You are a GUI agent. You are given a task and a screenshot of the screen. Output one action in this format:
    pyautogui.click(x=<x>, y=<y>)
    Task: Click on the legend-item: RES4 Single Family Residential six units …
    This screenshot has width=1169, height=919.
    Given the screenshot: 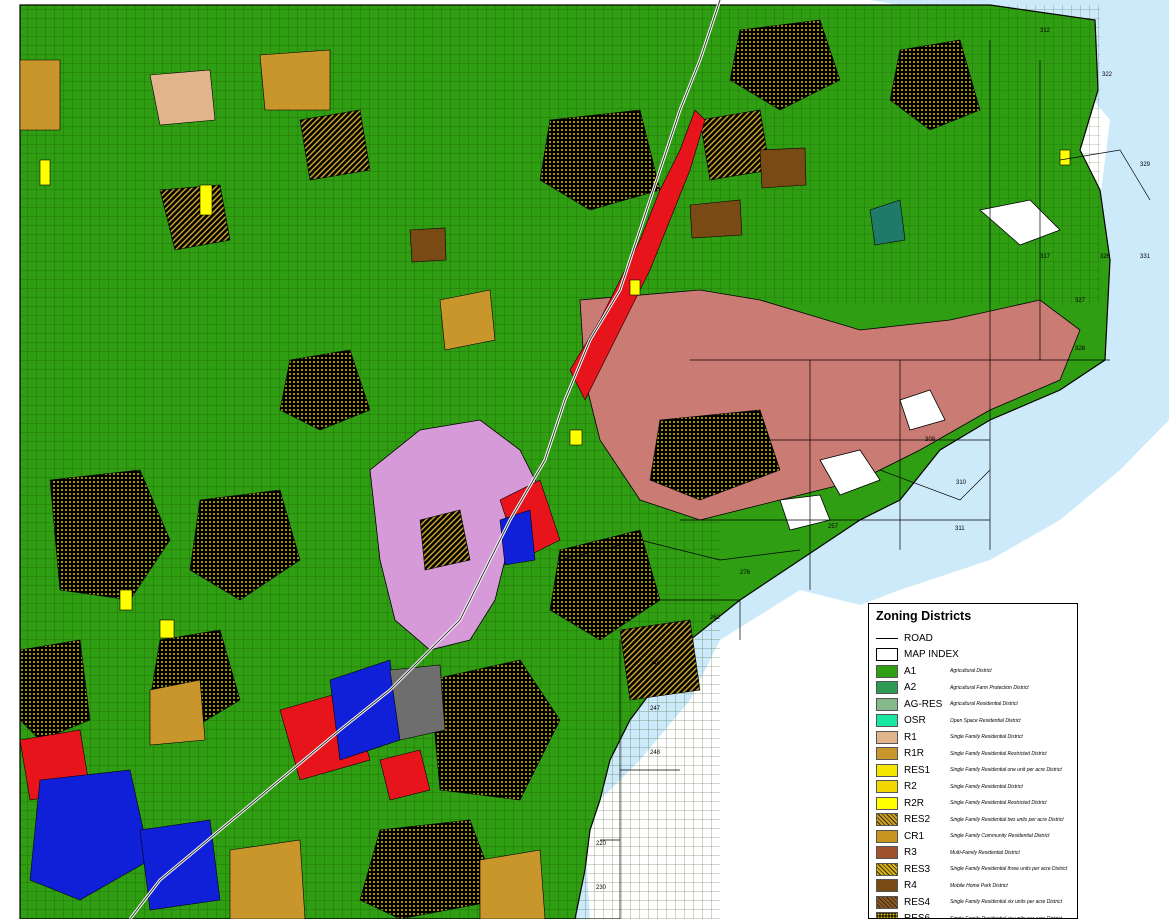 What is the action you would take?
    pyautogui.click(x=969, y=902)
    